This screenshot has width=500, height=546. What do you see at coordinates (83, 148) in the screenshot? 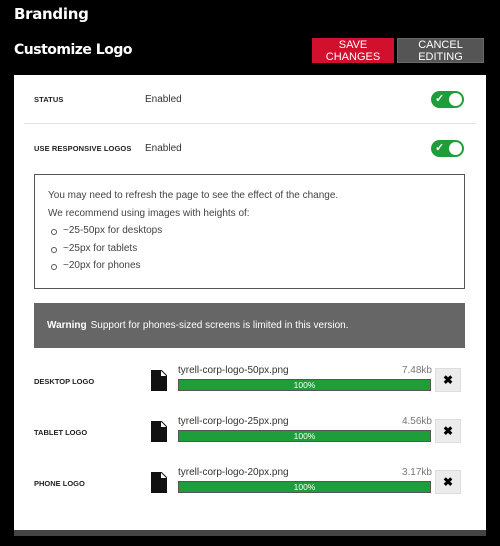
I see `responsive-logos-label: USE RESPONSIVE LOGOS` at bounding box center [83, 148].